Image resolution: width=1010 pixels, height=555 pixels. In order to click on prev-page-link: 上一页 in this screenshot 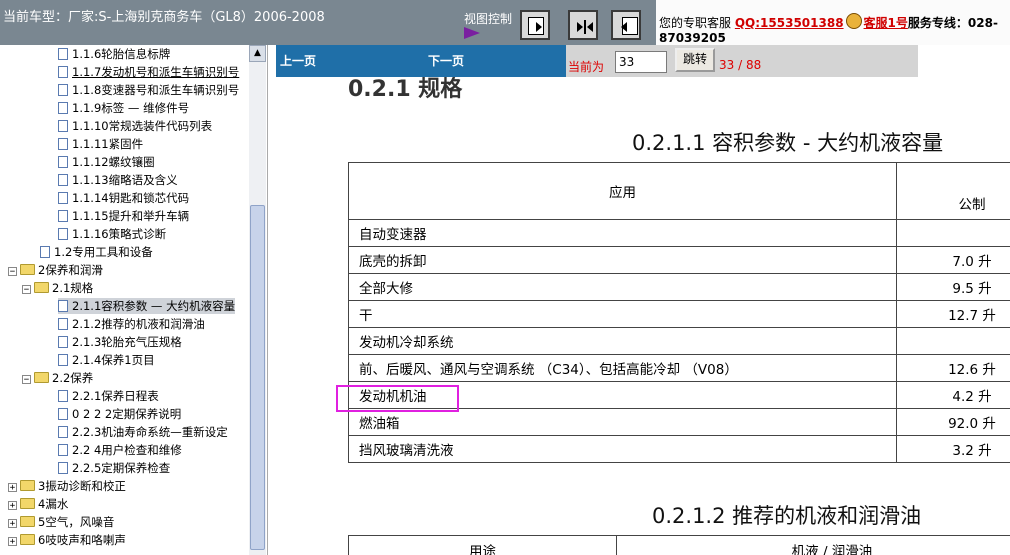, I will do `click(298, 60)`.